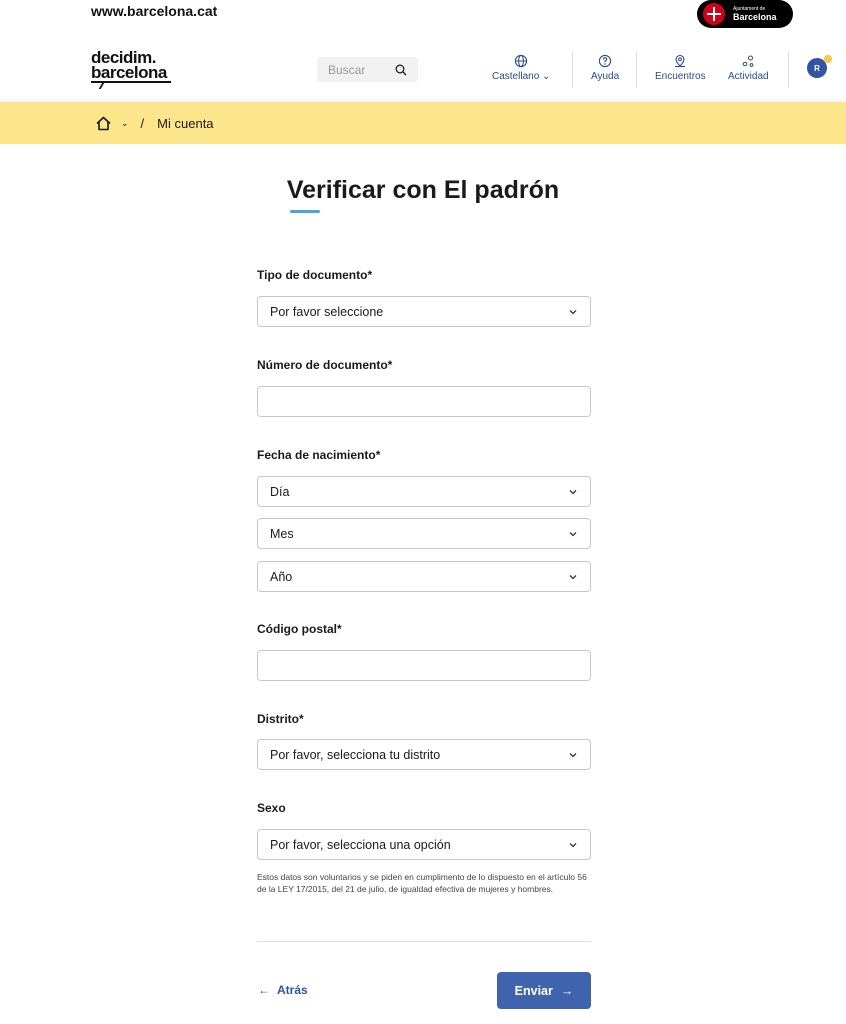 Image resolution: width=846 pixels, height=1024 pixels. Describe the element at coordinates (325, 365) in the screenshot. I see `document-number-label: Número de documento*` at that location.